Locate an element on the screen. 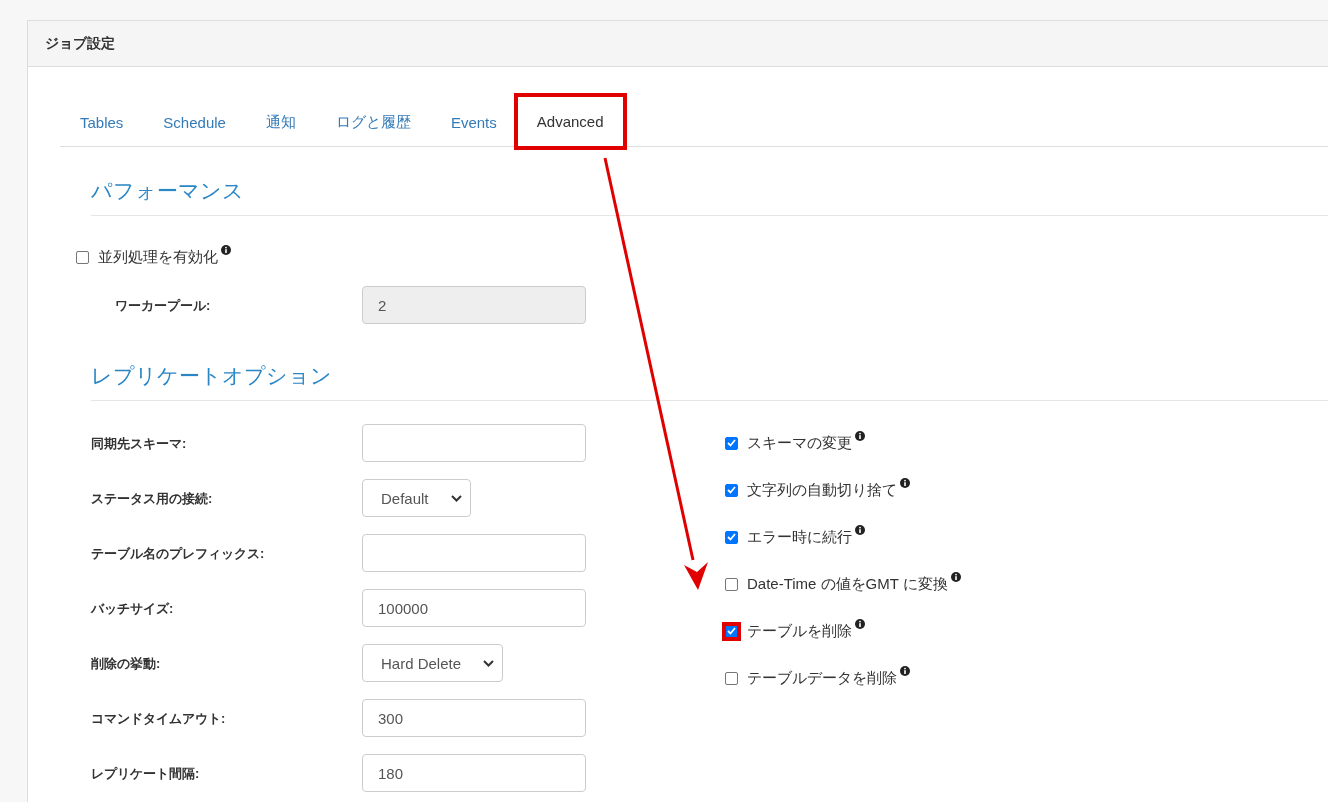  field-label: コマンドタイムアウト: is located at coordinates (158, 718).